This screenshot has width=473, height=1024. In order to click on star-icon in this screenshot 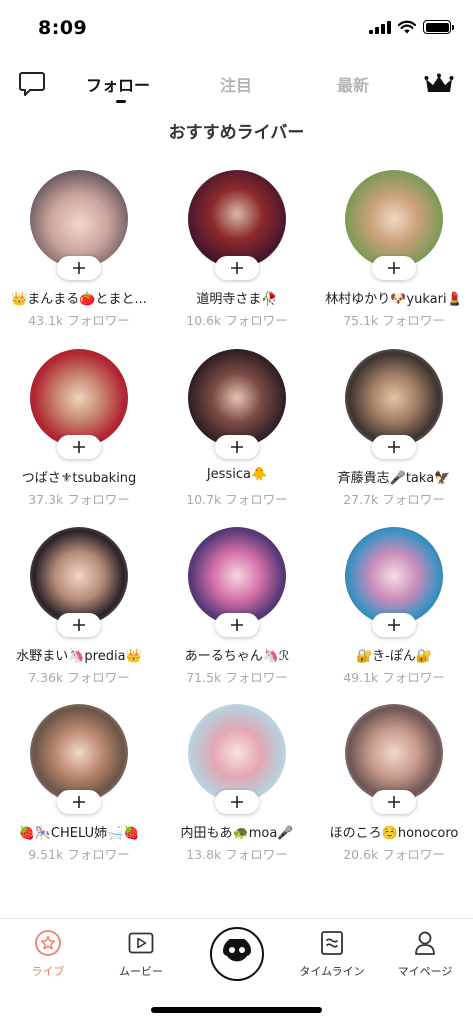, I will do `click(48, 943)`.